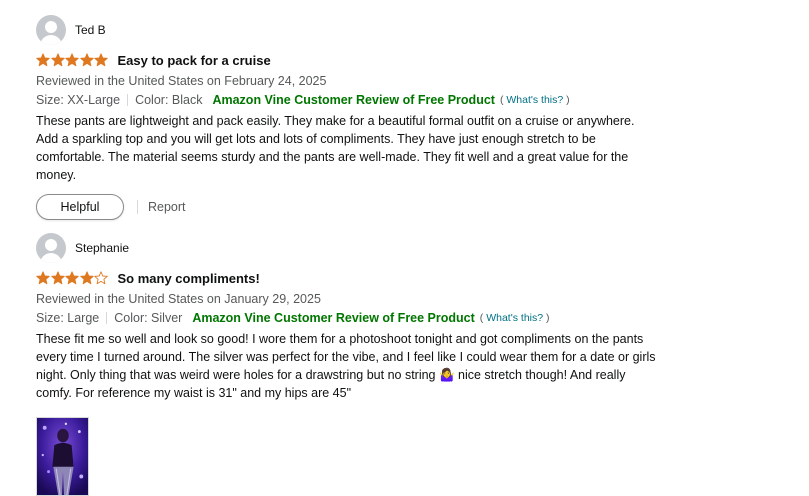 The width and height of the screenshot is (809, 496). I want to click on helpful-button: Helpful, so click(80, 207).